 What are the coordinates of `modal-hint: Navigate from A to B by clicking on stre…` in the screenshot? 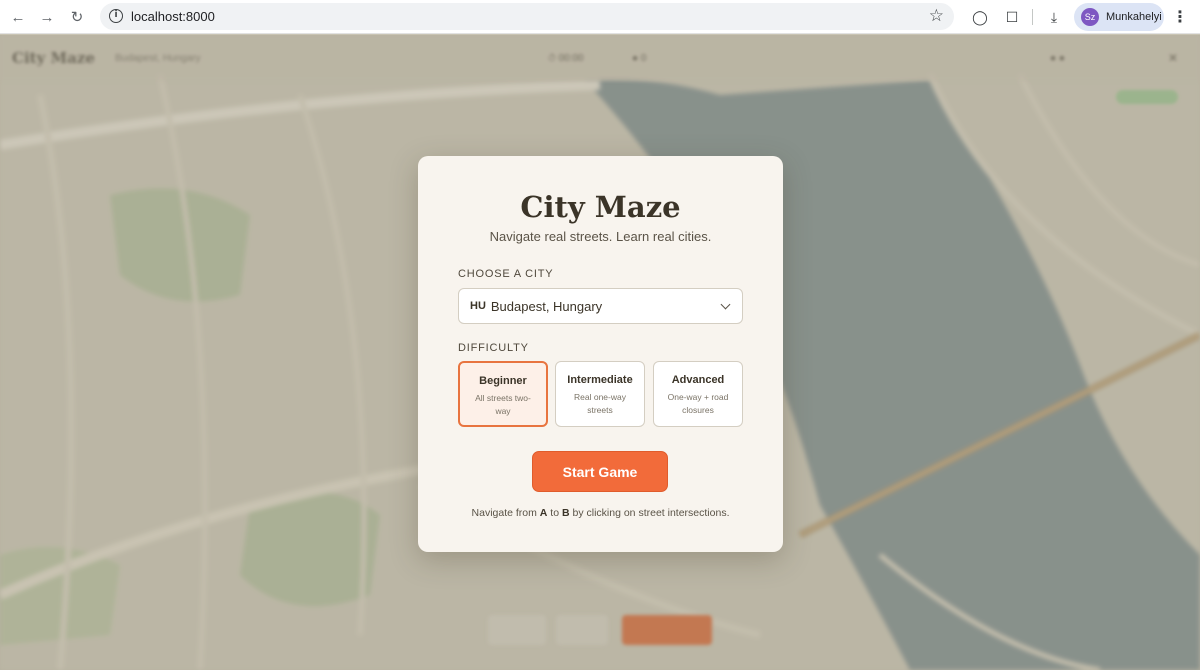 It's located at (600, 513).